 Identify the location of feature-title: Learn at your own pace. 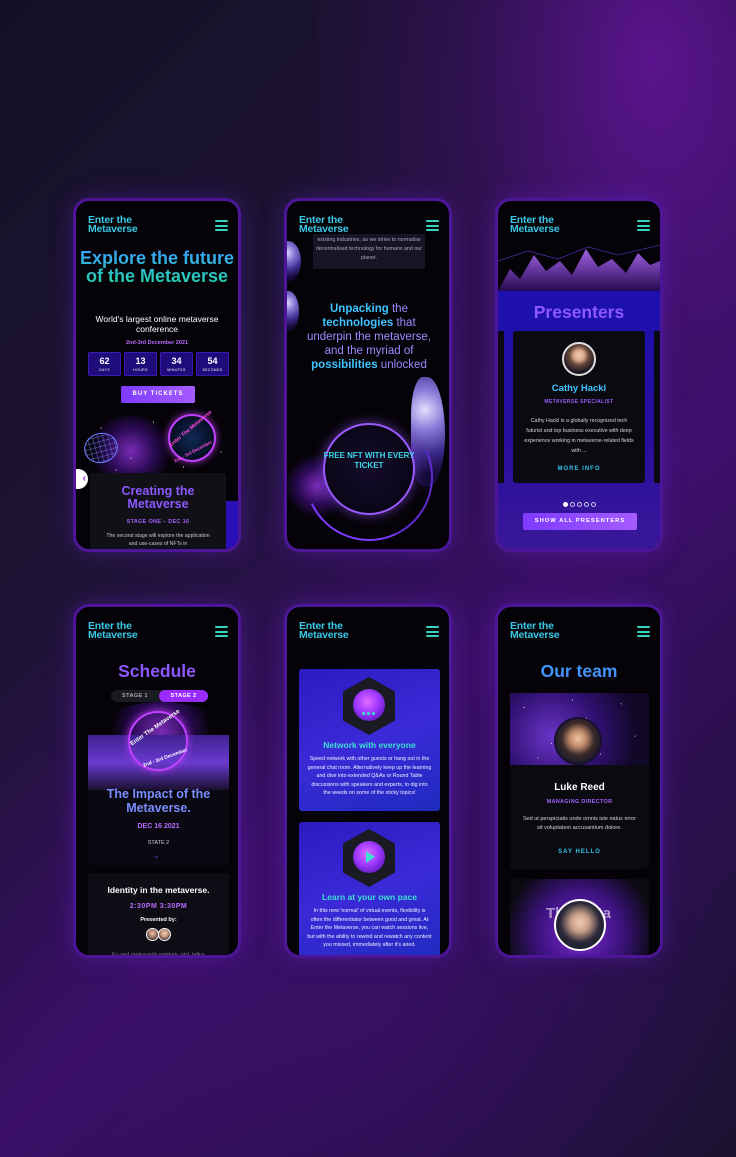
(369, 897).